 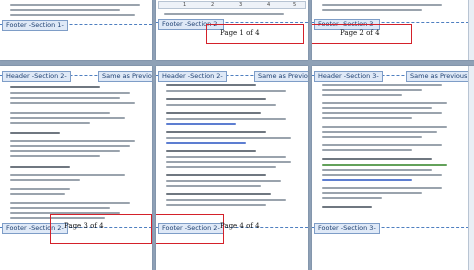 I want to click on page-number-field: Page 2 of 4, so click(x=360, y=33).